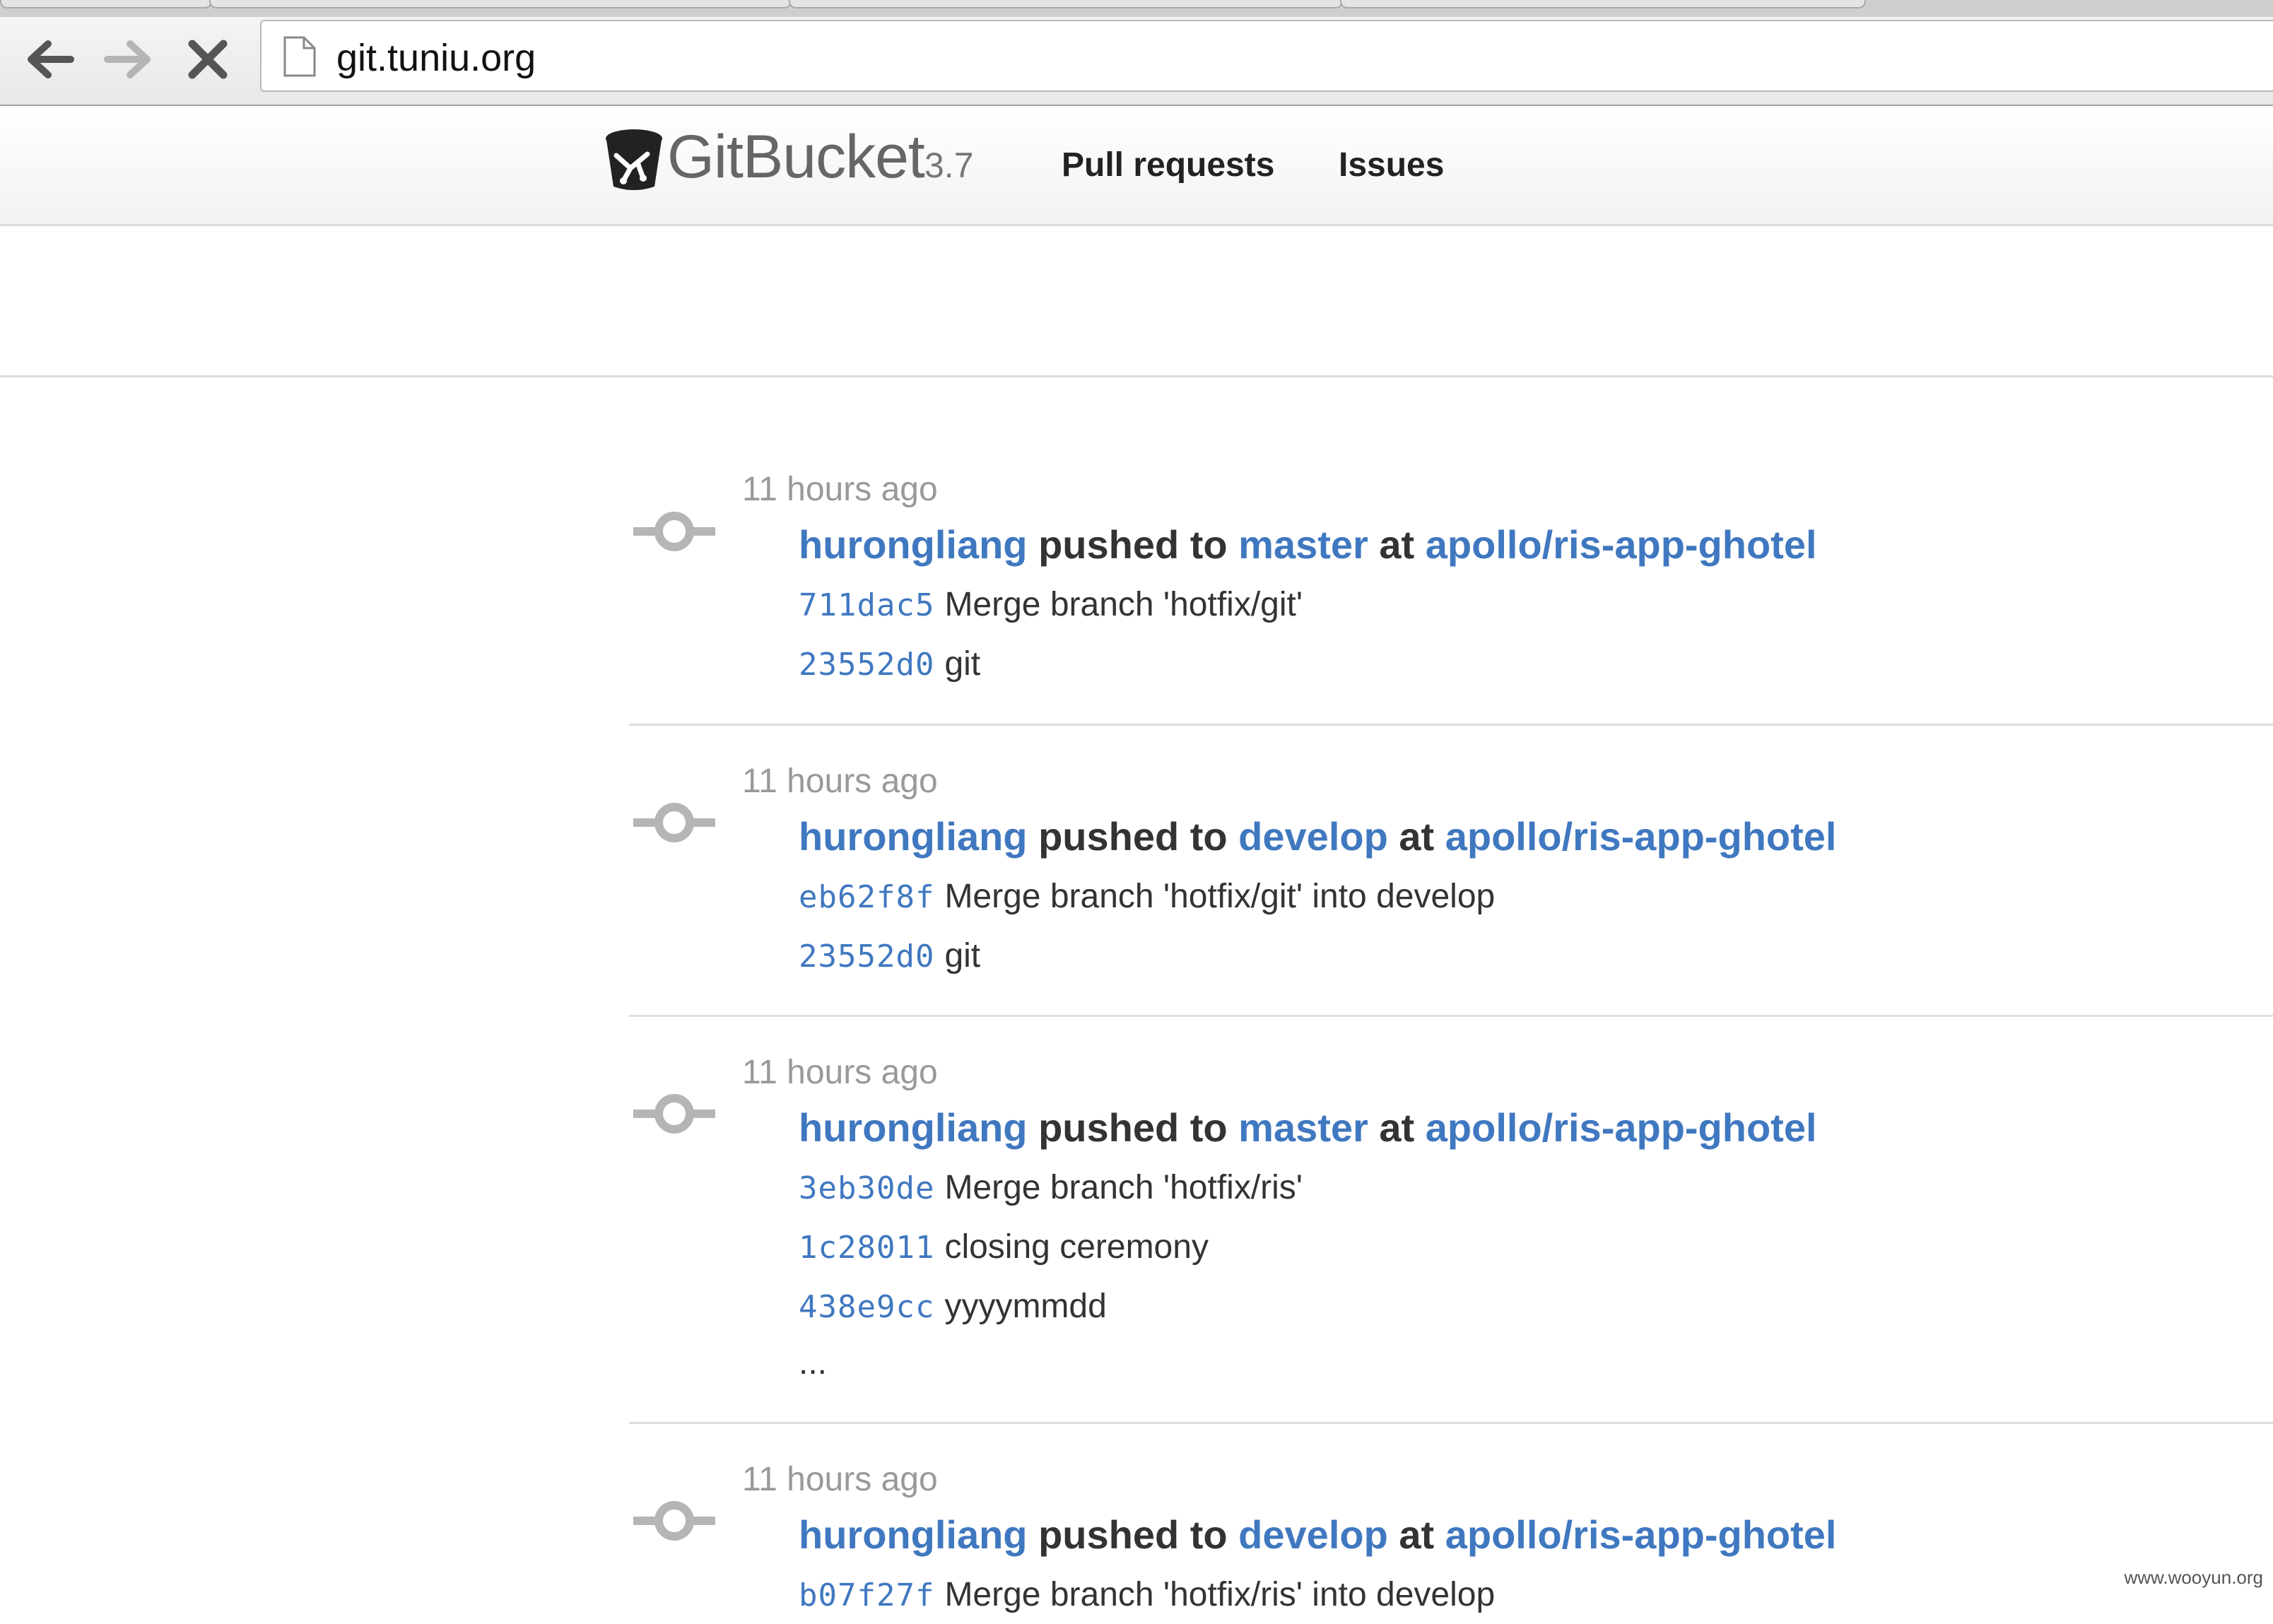  Describe the element at coordinates (866, 1595) in the screenshot. I see `commit-sha-link: b07f27f` at that location.